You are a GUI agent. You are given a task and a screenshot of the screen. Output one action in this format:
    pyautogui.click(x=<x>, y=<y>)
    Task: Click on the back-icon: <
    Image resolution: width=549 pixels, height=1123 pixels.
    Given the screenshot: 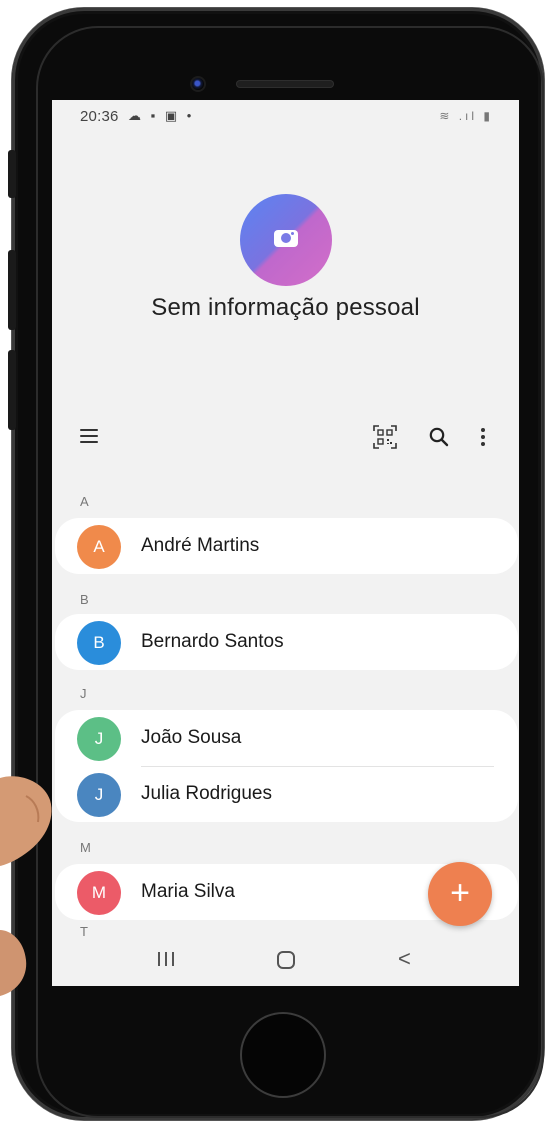 What is the action you would take?
    pyautogui.click(x=406, y=959)
    